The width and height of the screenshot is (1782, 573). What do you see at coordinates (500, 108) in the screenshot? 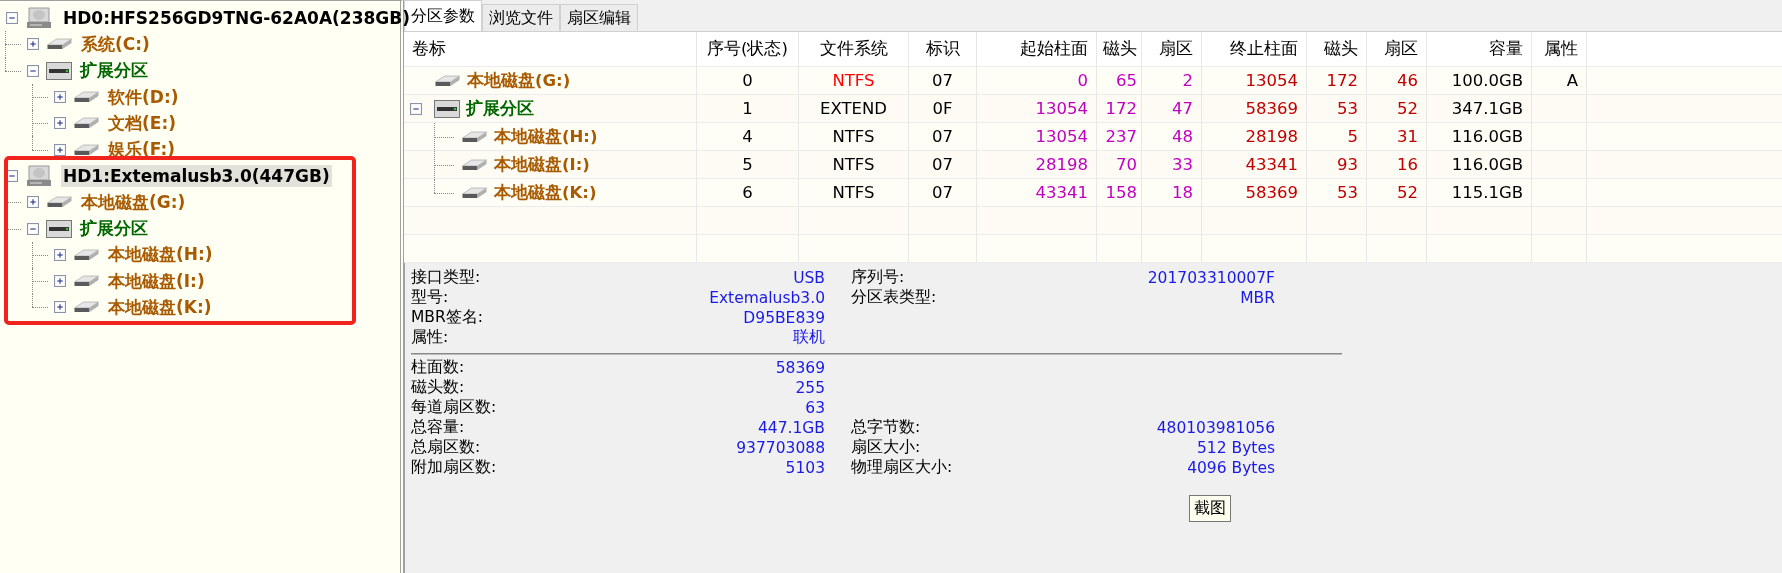
I see `volume-label: 扩展分区` at bounding box center [500, 108].